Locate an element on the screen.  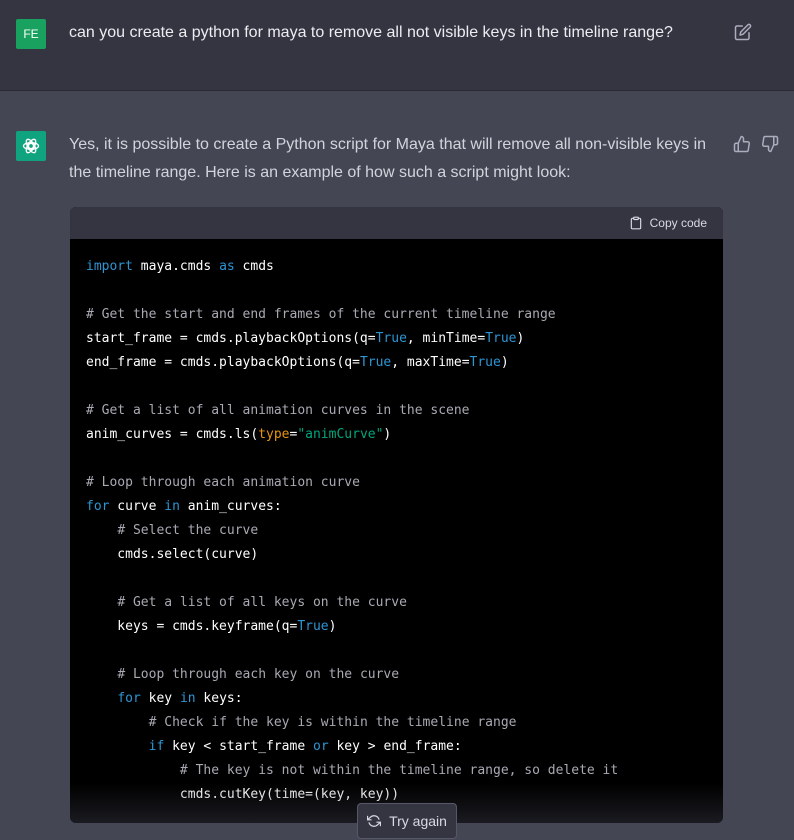
try-again-button: Try again is located at coordinates (407, 821).